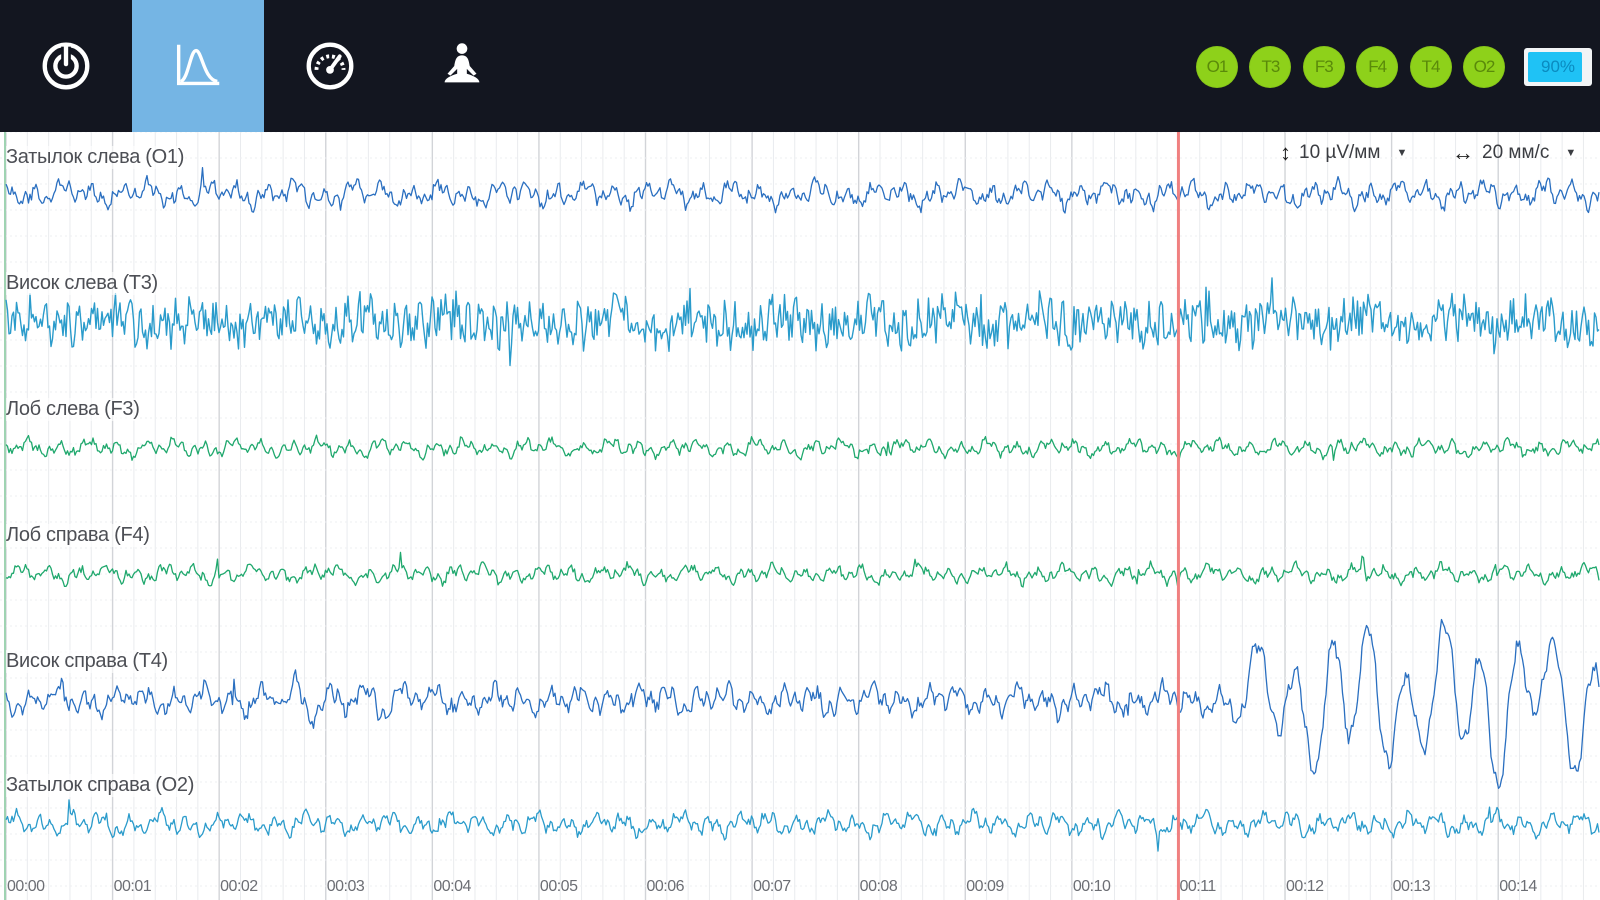 Image resolution: width=1600 pixels, height=900 pixels. What do you see at coordinates (452, 886) in the screenshot?
I see `tick-label: 00:04` at bounding box center [452, 886].